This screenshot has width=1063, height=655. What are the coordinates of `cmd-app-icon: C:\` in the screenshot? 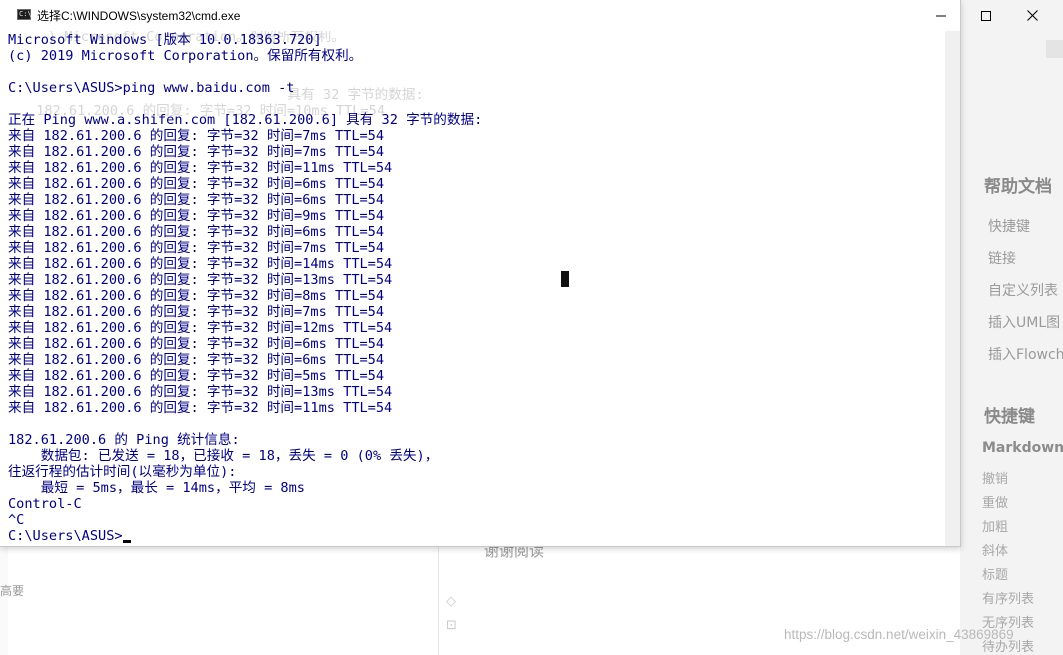 It's located at (24, 14).